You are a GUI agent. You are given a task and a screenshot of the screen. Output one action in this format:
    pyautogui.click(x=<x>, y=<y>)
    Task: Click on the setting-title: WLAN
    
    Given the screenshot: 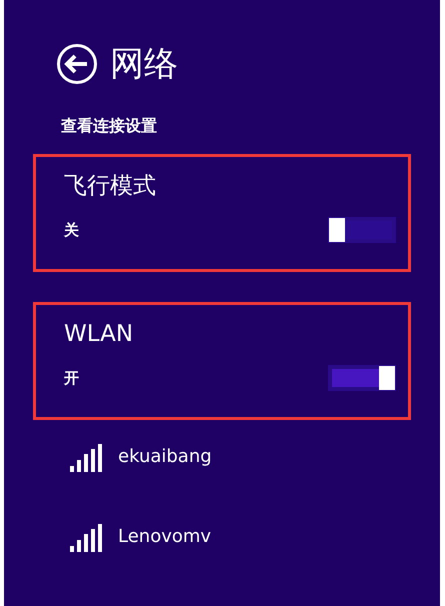 What is the action you would take?
    pyautogui.click(x=99, y=334)
    